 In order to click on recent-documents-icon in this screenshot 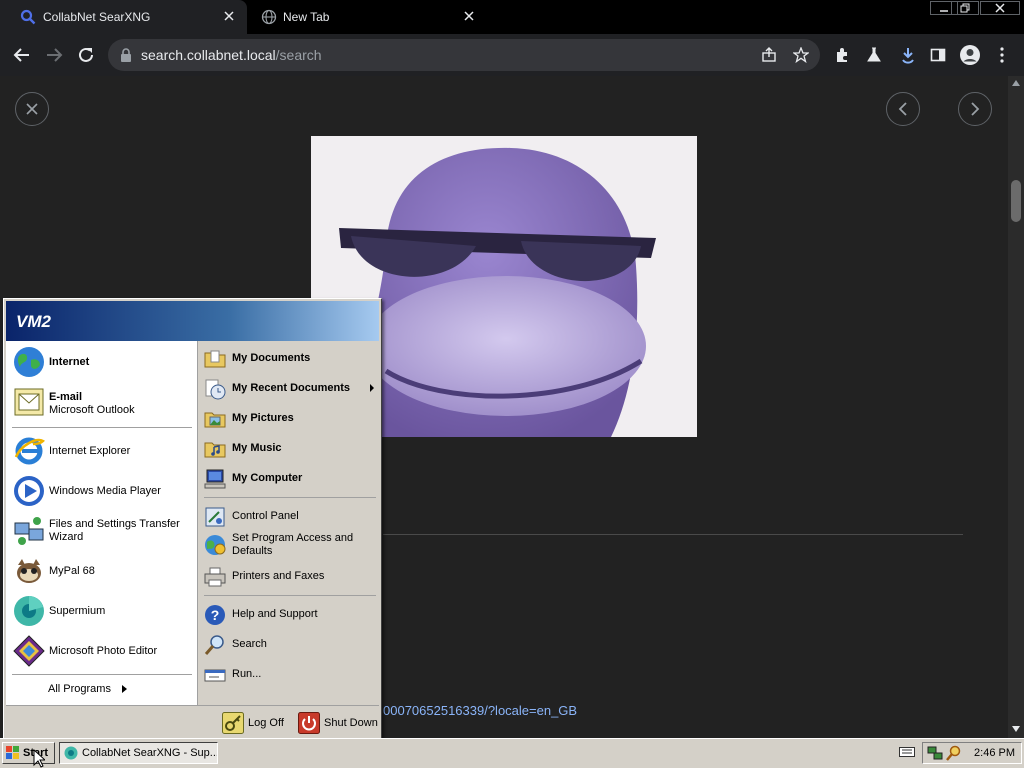, I will do `click(215, 389)`.